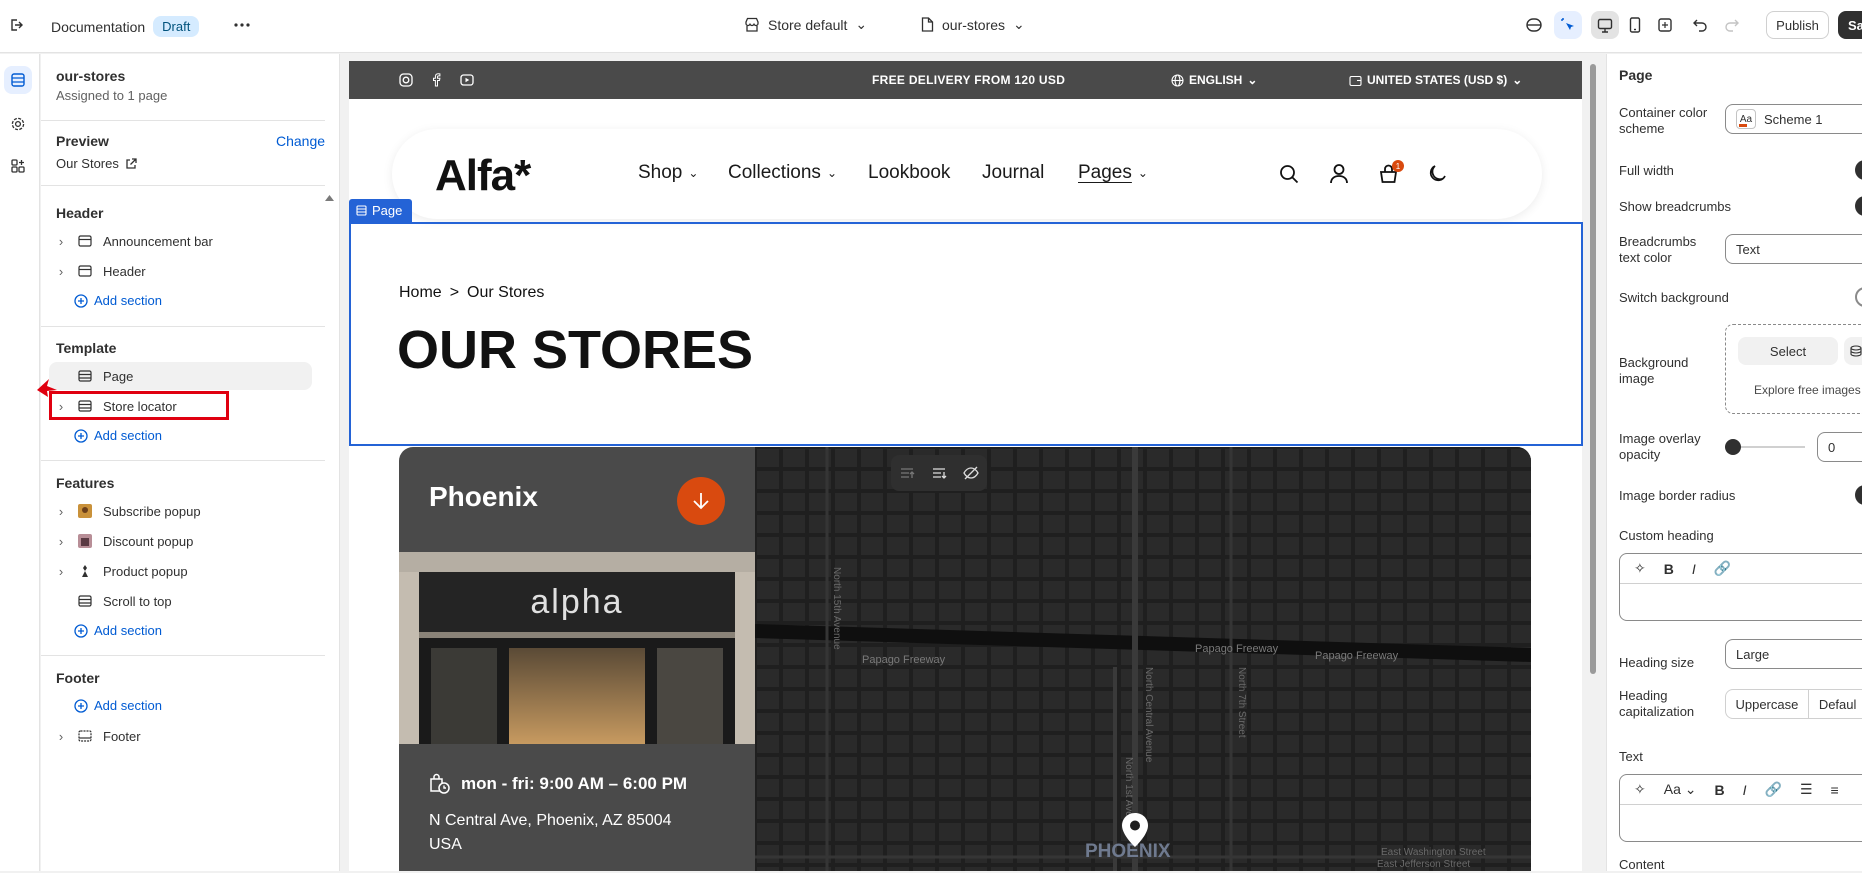 This screenshot has width=1862, height=873. What do you see at coordinates (1850, 25) in the screenshot?
I see `save-button: Sa` at bounding box center [1850, 25].